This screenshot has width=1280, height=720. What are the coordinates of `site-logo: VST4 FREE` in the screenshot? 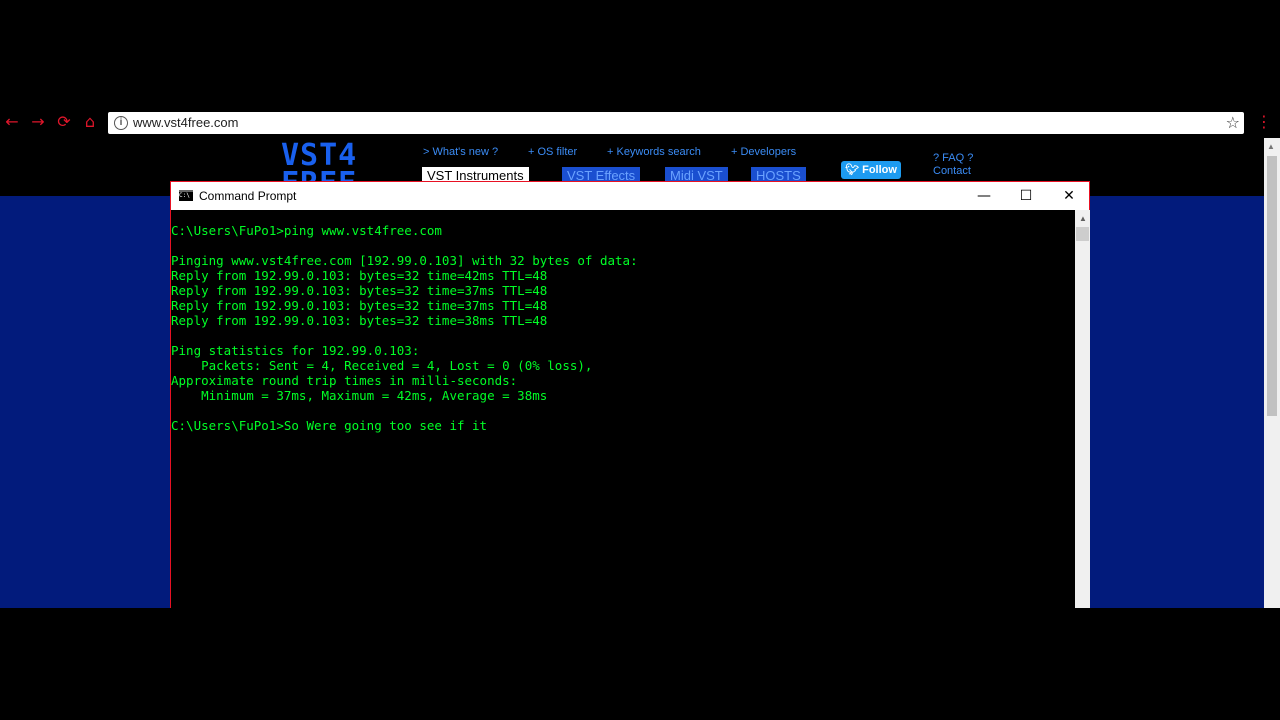 It's located at (340, 162).